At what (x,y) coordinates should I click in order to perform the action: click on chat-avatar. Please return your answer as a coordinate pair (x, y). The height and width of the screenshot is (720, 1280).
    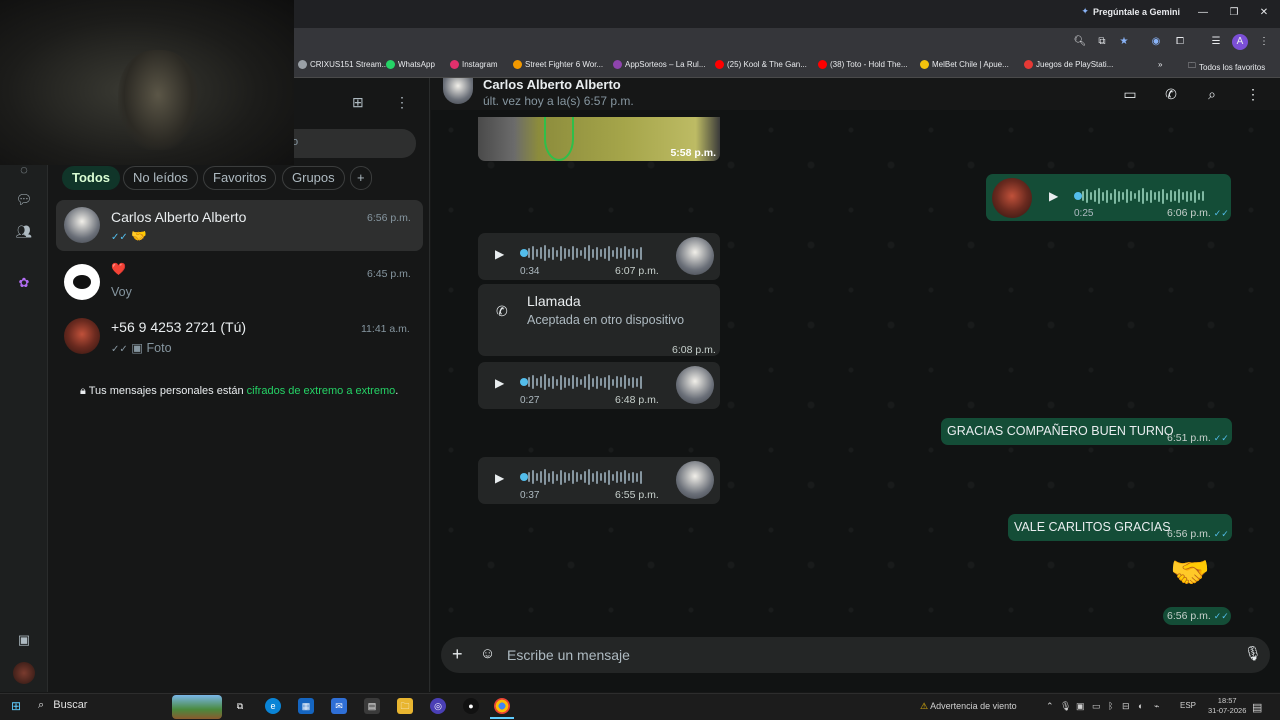
    Looking at the image, I should click on (82, 336).